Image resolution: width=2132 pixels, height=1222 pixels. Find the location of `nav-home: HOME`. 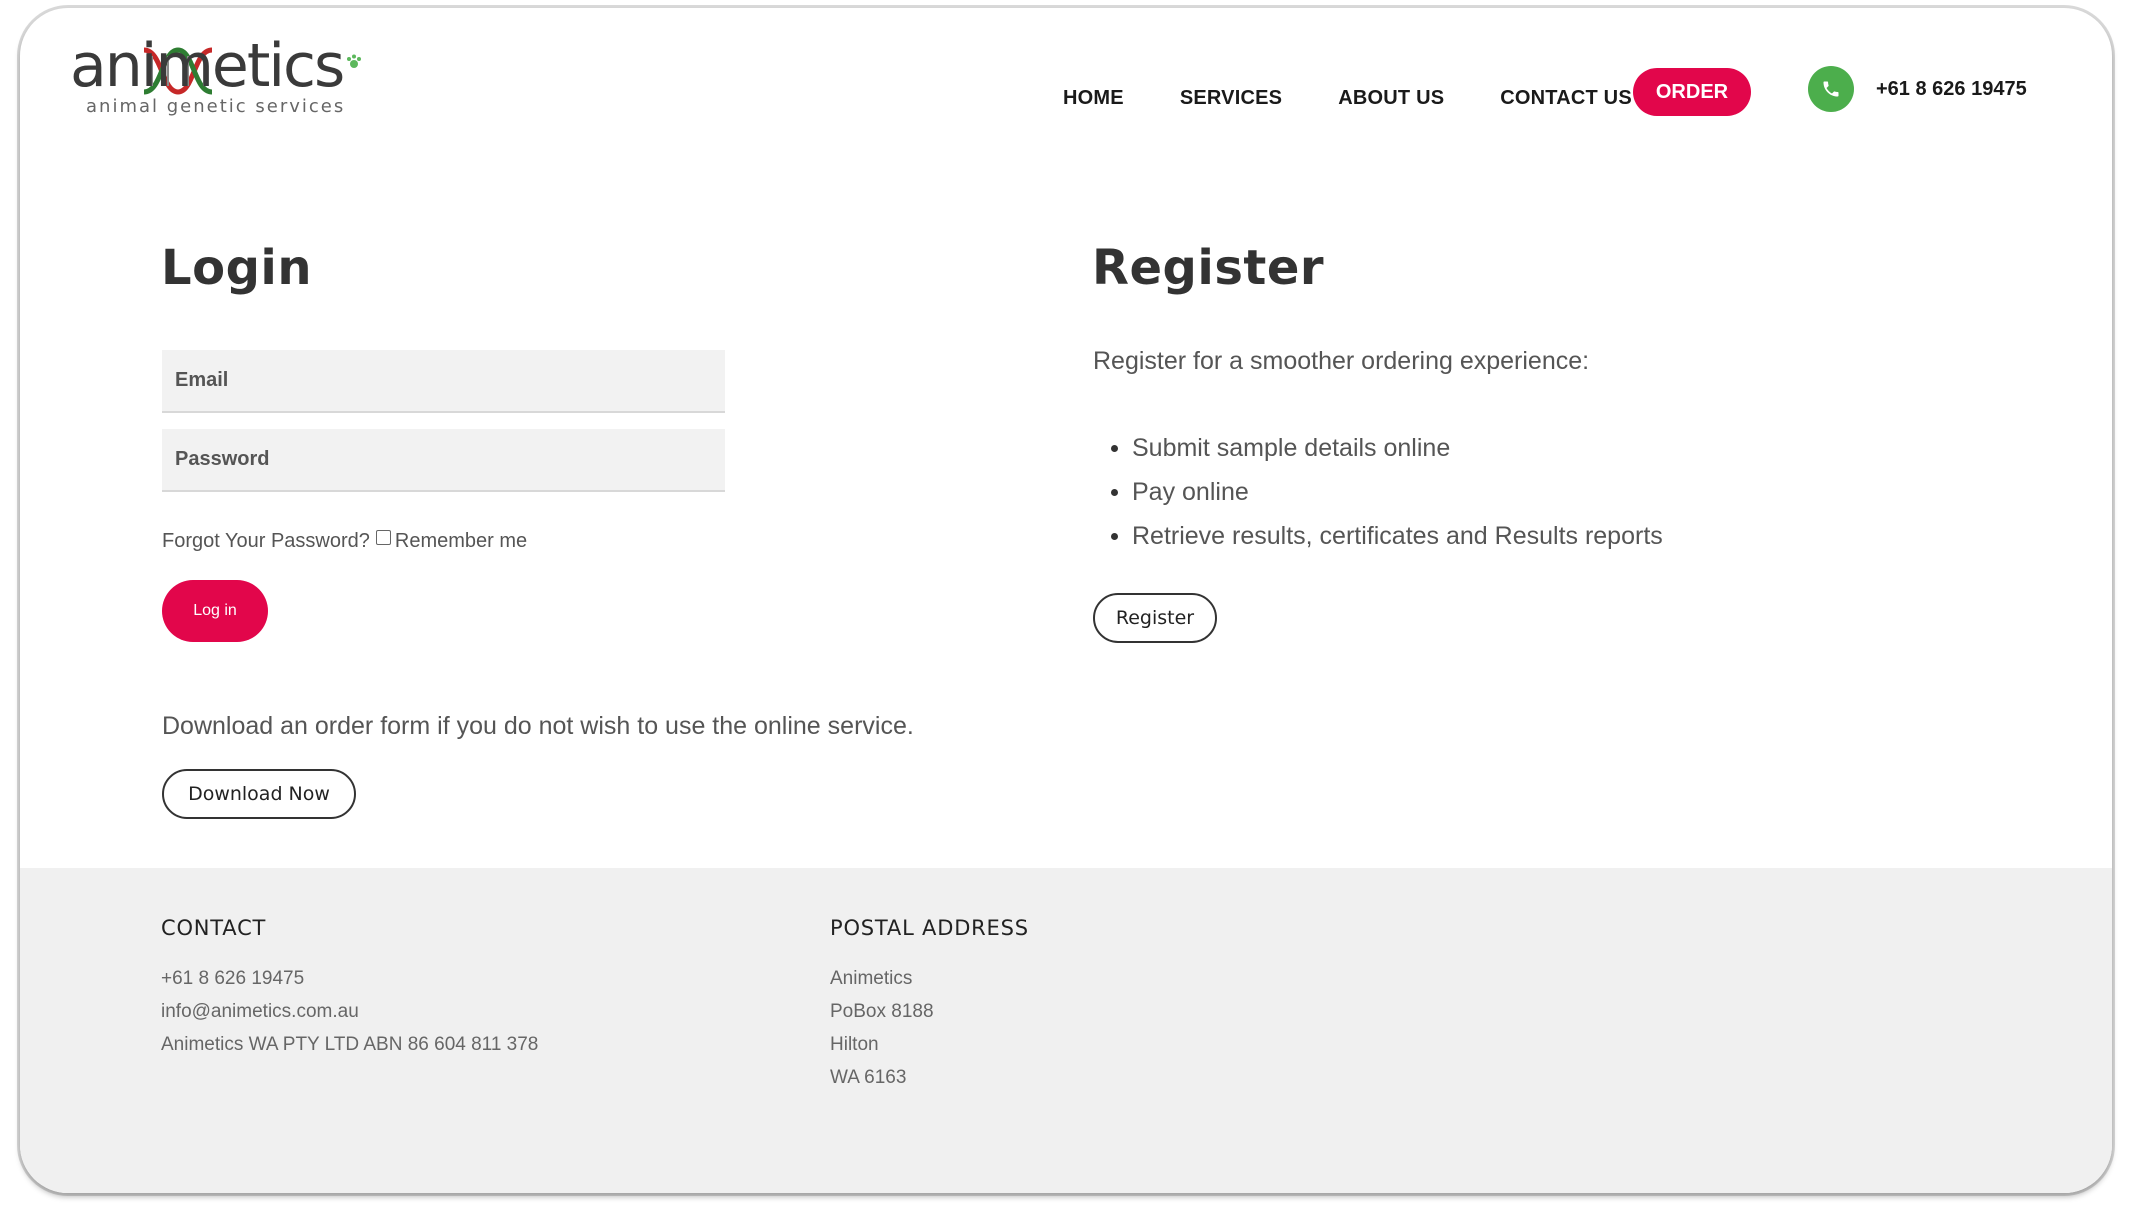

nav-home: HOME is located at coordinates (1093, 98).